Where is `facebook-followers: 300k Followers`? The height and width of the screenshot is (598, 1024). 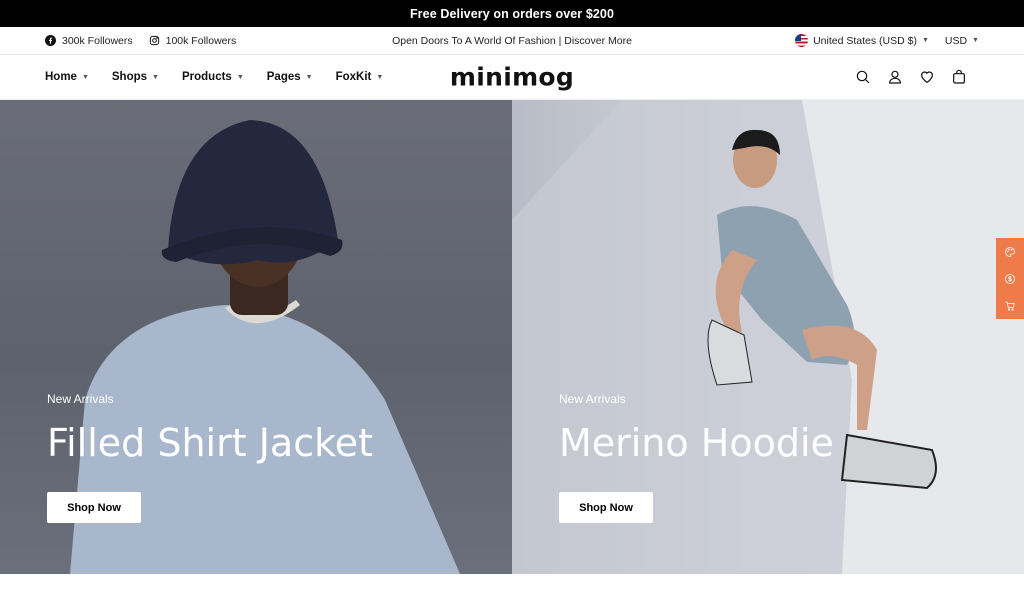 facebook-followers: 300k Followers is located at coordinates (97, 40).